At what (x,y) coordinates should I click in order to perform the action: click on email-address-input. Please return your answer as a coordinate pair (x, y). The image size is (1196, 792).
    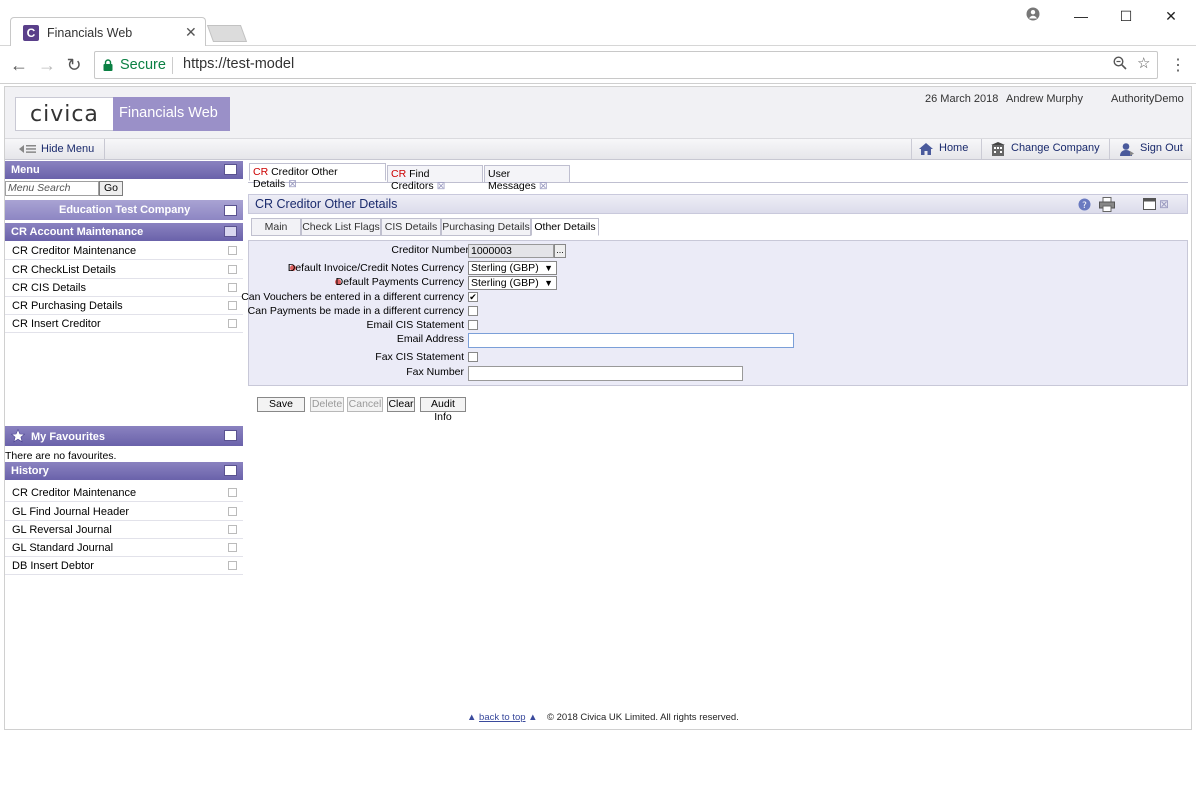
    Looking at the image, I should click on (631, 340).